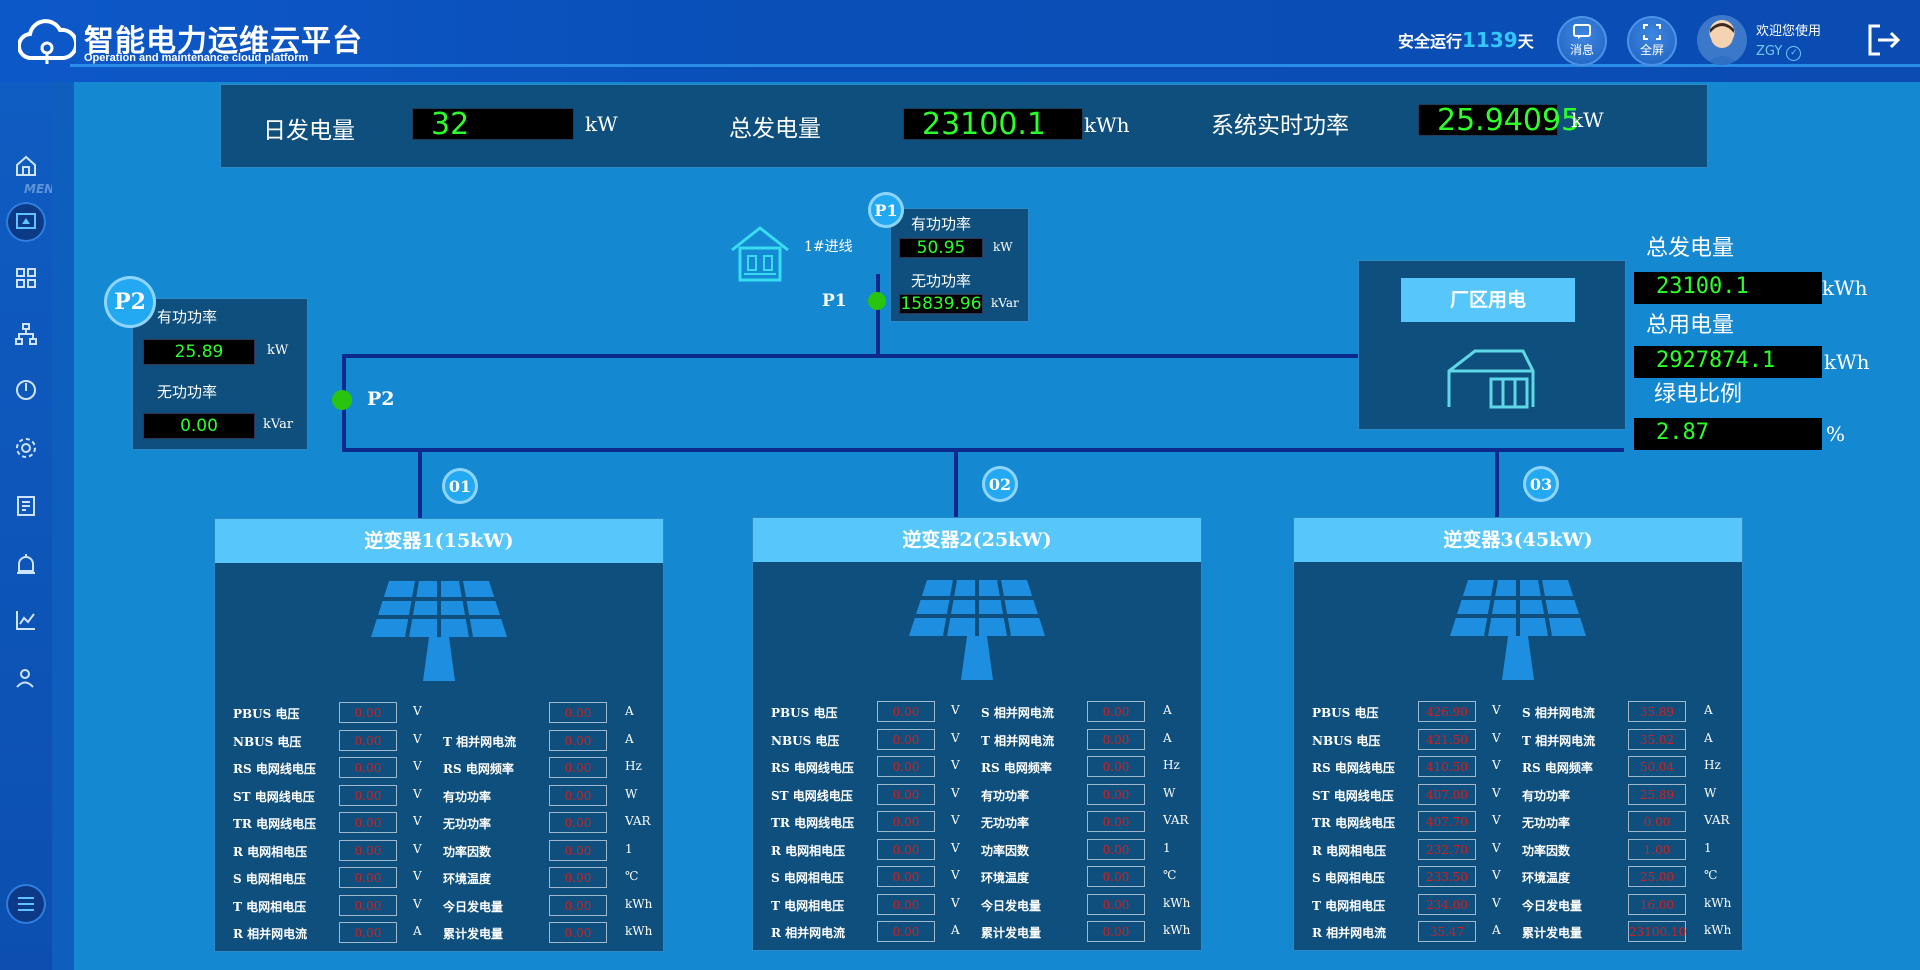 The height and width of the screenshot is (970, 1920). Describe the element at coordinates (1000, 484) in the screenshot. I see `branch-badge-02: 02` at that location.